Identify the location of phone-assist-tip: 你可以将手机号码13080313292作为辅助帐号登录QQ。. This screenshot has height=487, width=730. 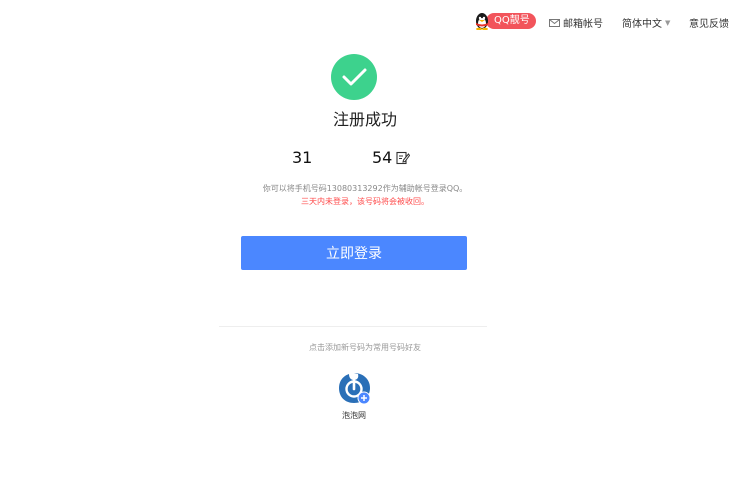
(365, 188).